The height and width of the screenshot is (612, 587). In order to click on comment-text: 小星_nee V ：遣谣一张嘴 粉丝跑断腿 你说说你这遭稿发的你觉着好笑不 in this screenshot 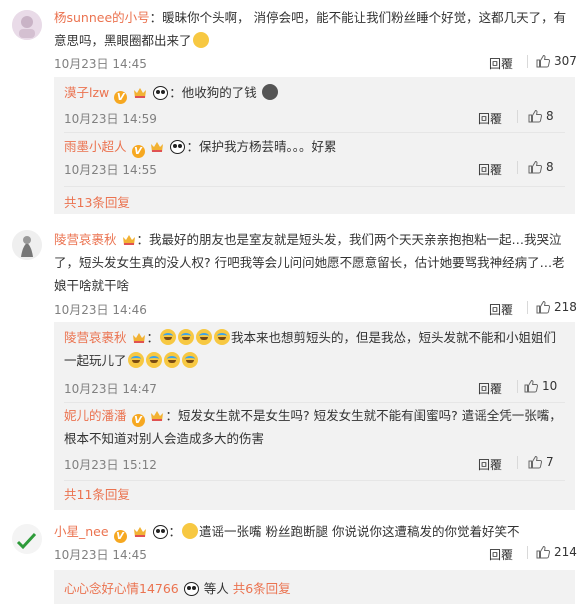, I will do `click(287, 533)`.